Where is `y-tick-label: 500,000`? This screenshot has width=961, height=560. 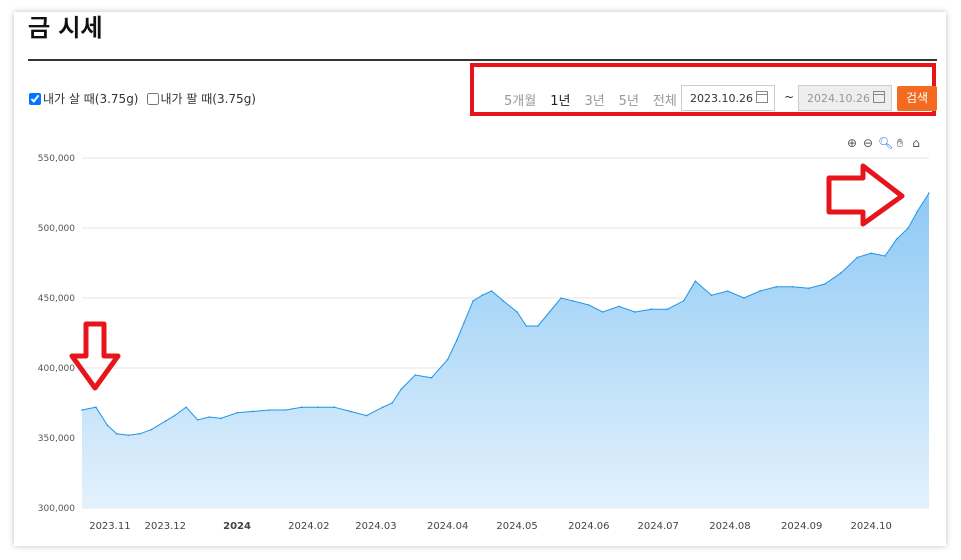
y-tick-label: 500,000 is located at coordinates (56, 229).